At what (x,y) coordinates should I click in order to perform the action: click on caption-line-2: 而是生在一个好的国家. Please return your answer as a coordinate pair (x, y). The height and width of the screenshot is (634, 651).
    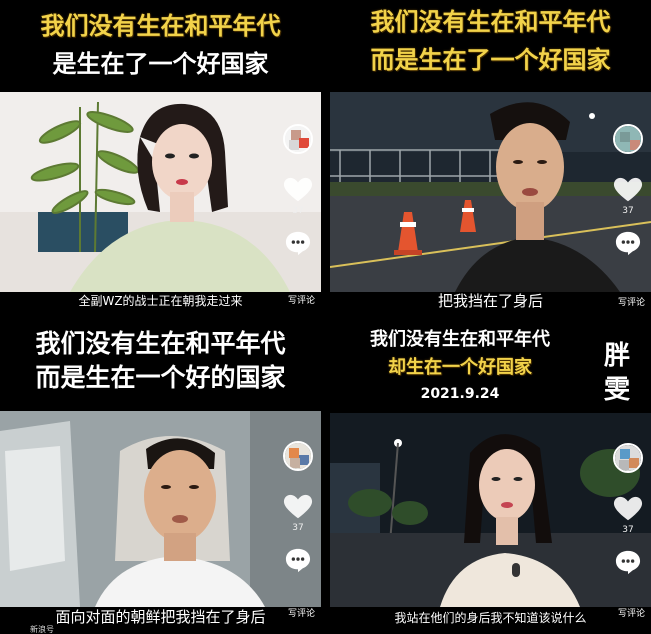
    Looking at the image, I should click on (160, 377).